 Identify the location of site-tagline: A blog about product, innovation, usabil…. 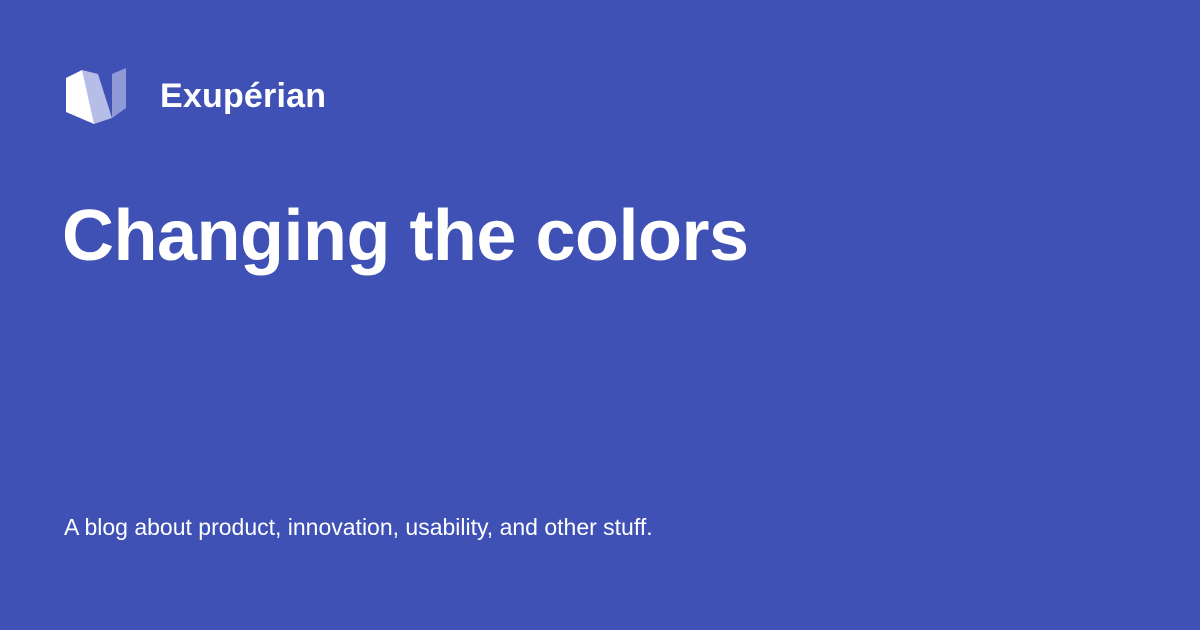
(358, 527).